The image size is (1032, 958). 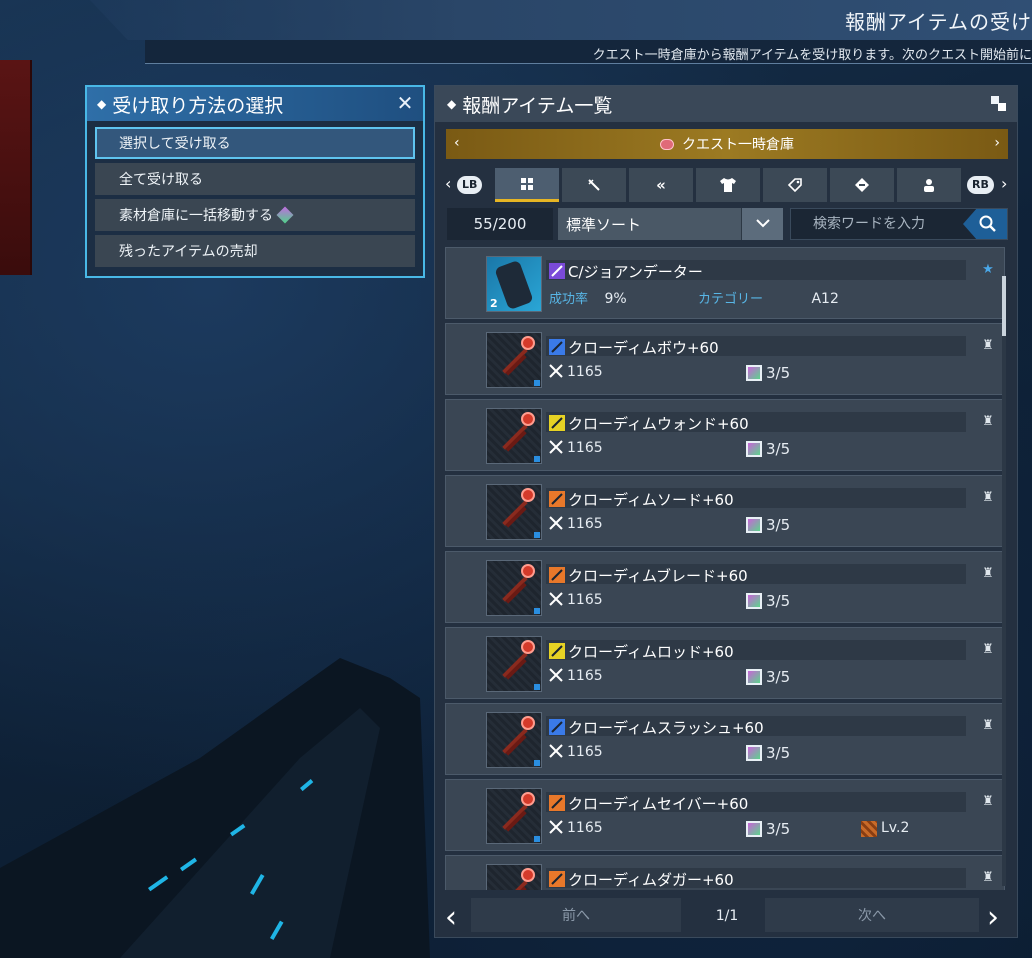 I want to click on item-name: クローディムスラッシュ+60, so click(x=666, y=728).